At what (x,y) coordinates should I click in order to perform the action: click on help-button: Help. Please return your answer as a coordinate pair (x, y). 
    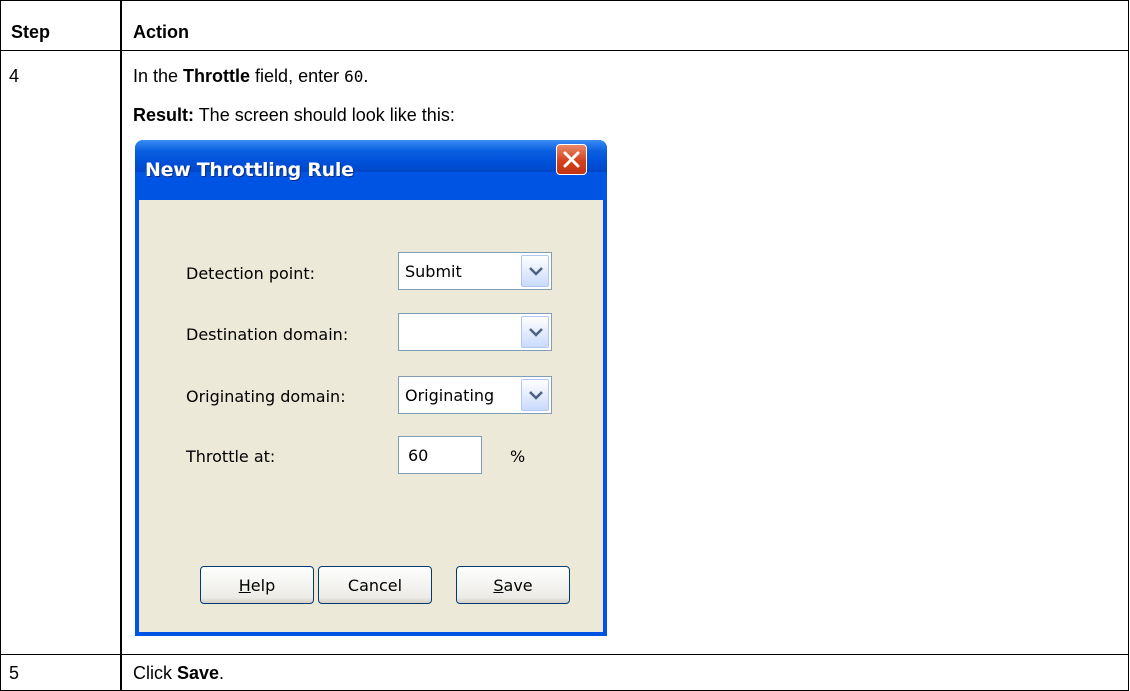
    Looking at the image, I should click on (257, 585).